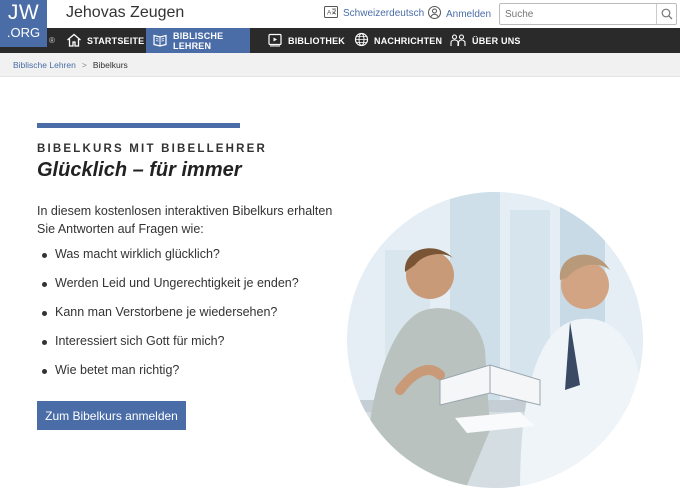 This screenshot has height=497, width=680. Describe the element at coordinates (52, 40) in the screenshot. I see `registered-mark: ®` at that location.